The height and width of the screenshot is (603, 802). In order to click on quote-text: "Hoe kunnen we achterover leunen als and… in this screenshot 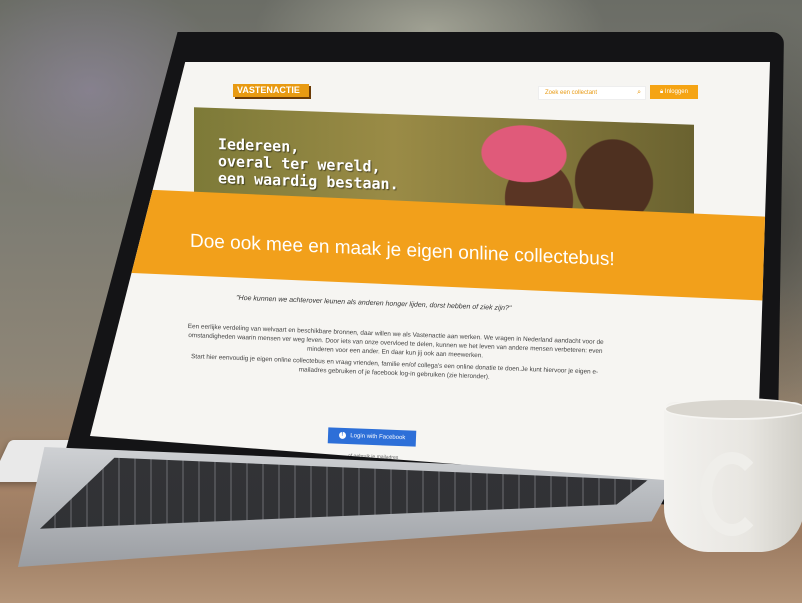, I will do `click(373, 303)`.